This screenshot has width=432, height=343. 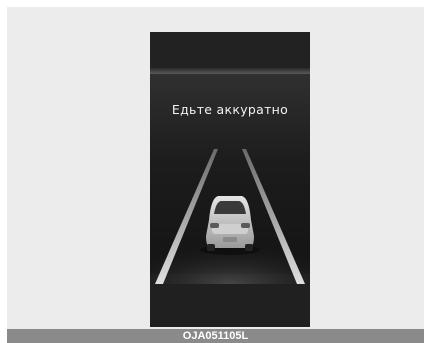 I want to click on warning-message: Едьте аккуратно, so click(x=230, y=109).